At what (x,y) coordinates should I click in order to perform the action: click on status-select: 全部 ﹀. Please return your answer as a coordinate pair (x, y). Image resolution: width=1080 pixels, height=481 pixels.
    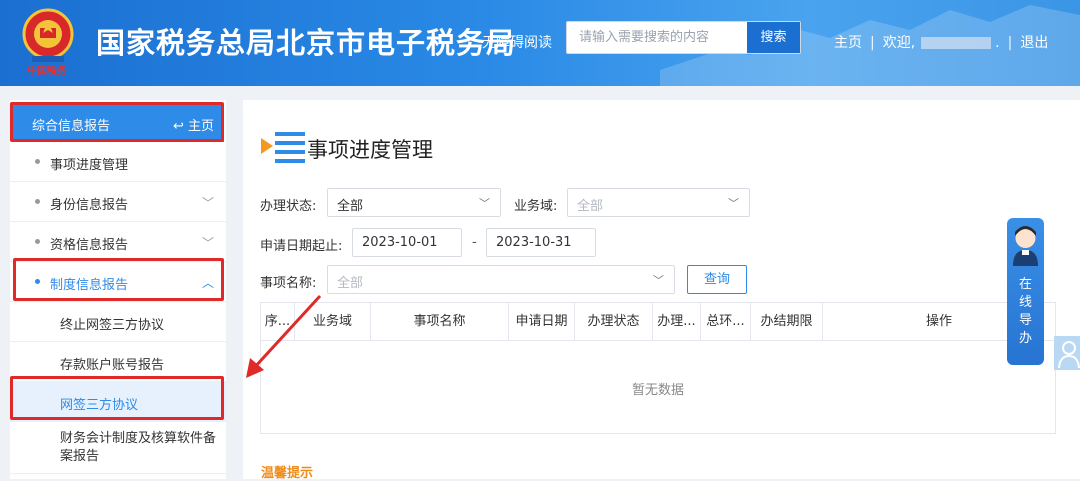
    Looking at the image, I should click on (414, 202).